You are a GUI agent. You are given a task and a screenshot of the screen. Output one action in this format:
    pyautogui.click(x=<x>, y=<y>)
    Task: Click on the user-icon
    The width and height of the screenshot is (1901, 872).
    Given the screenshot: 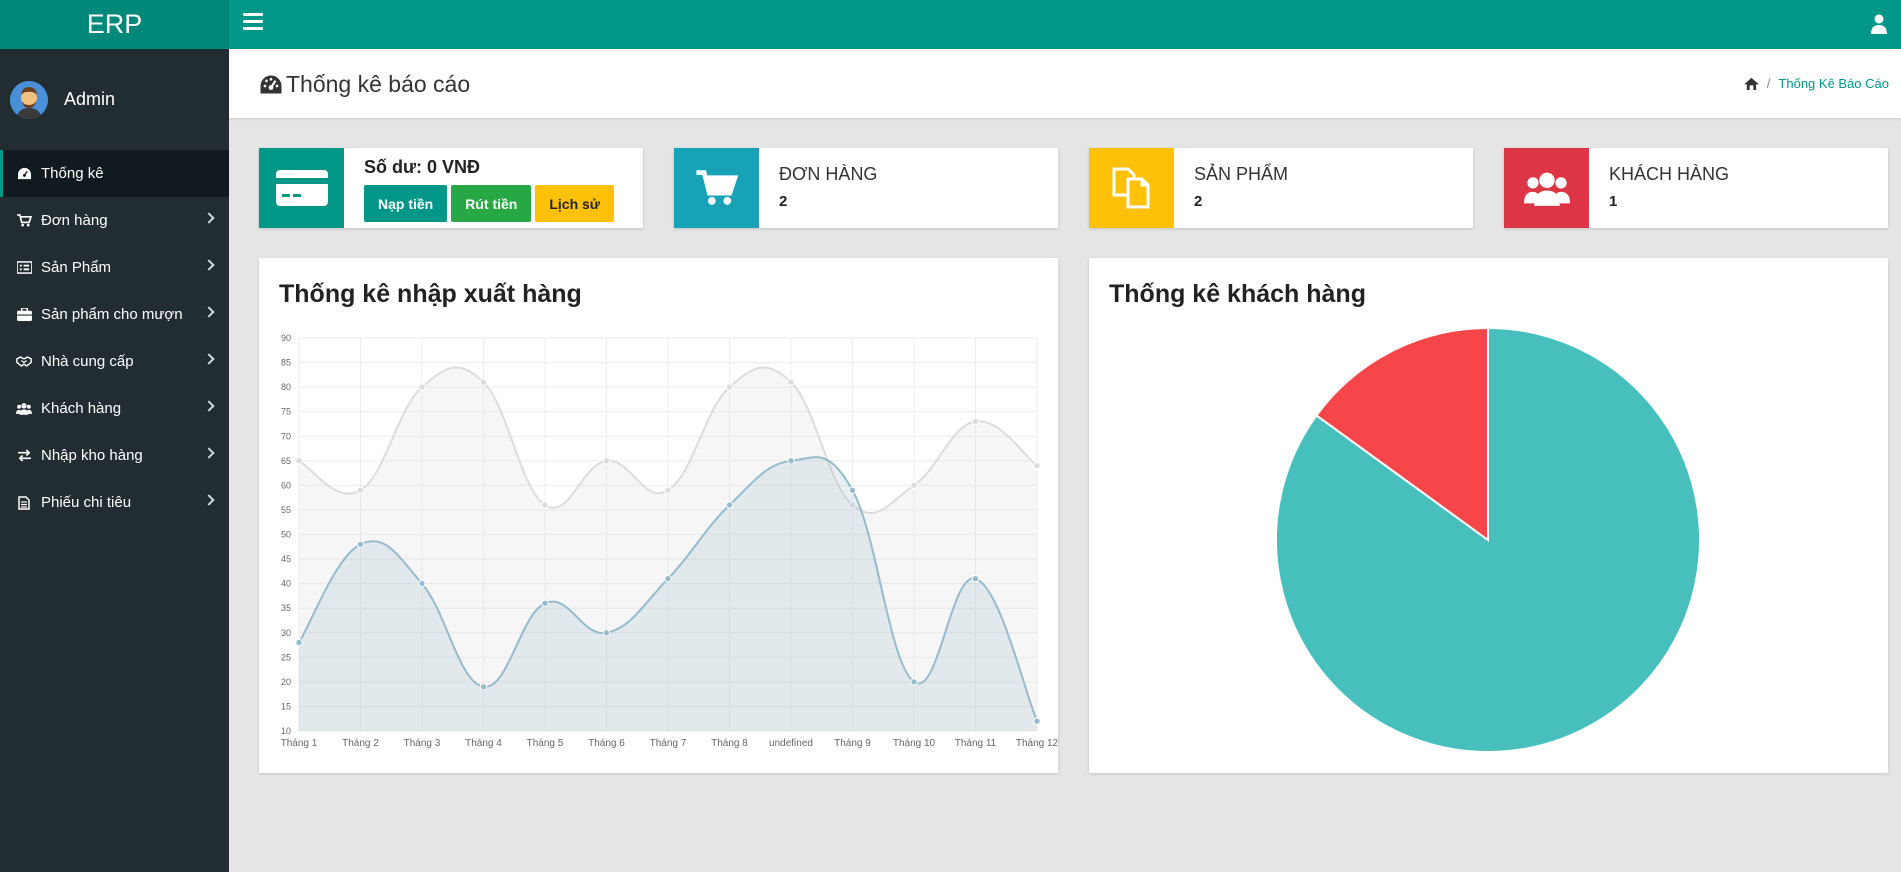 What is the action you would take?
    pyautogui.click(x=1879, y=24)
    